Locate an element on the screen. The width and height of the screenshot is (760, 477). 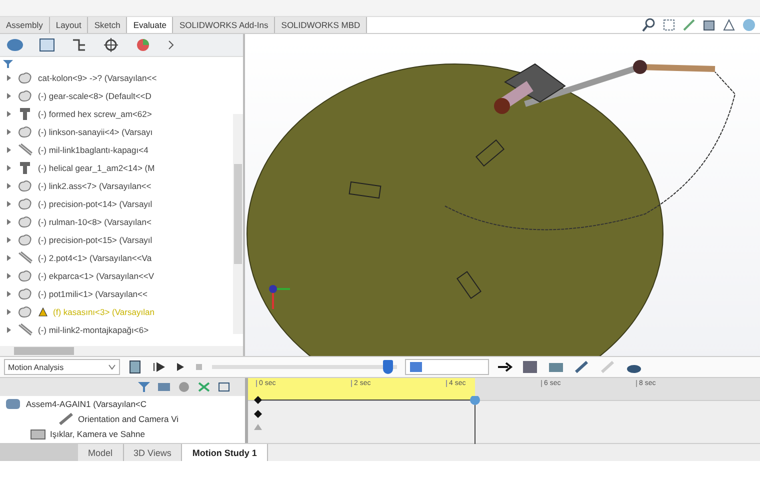
tree-item: (-) precision-pot<14> (Varsayıl is located at coordinates (95, 204).